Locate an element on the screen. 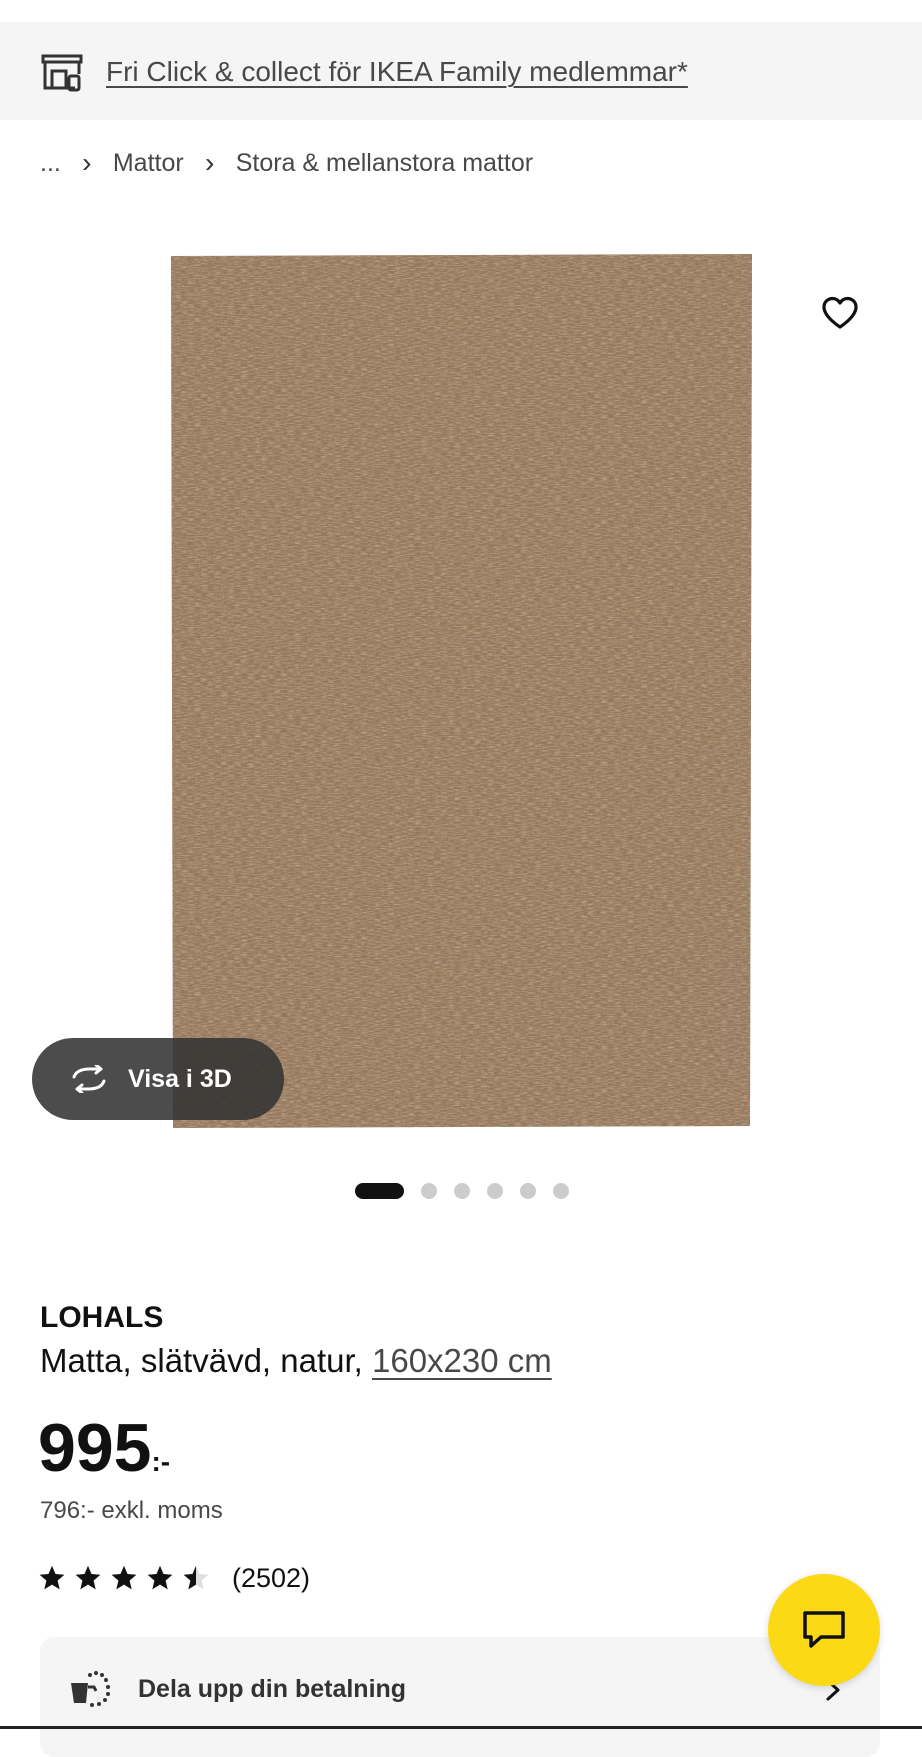  breadcrumb-item-stora-mattor: Stora & mellanstora mattor is located at coordinates (384, 163).